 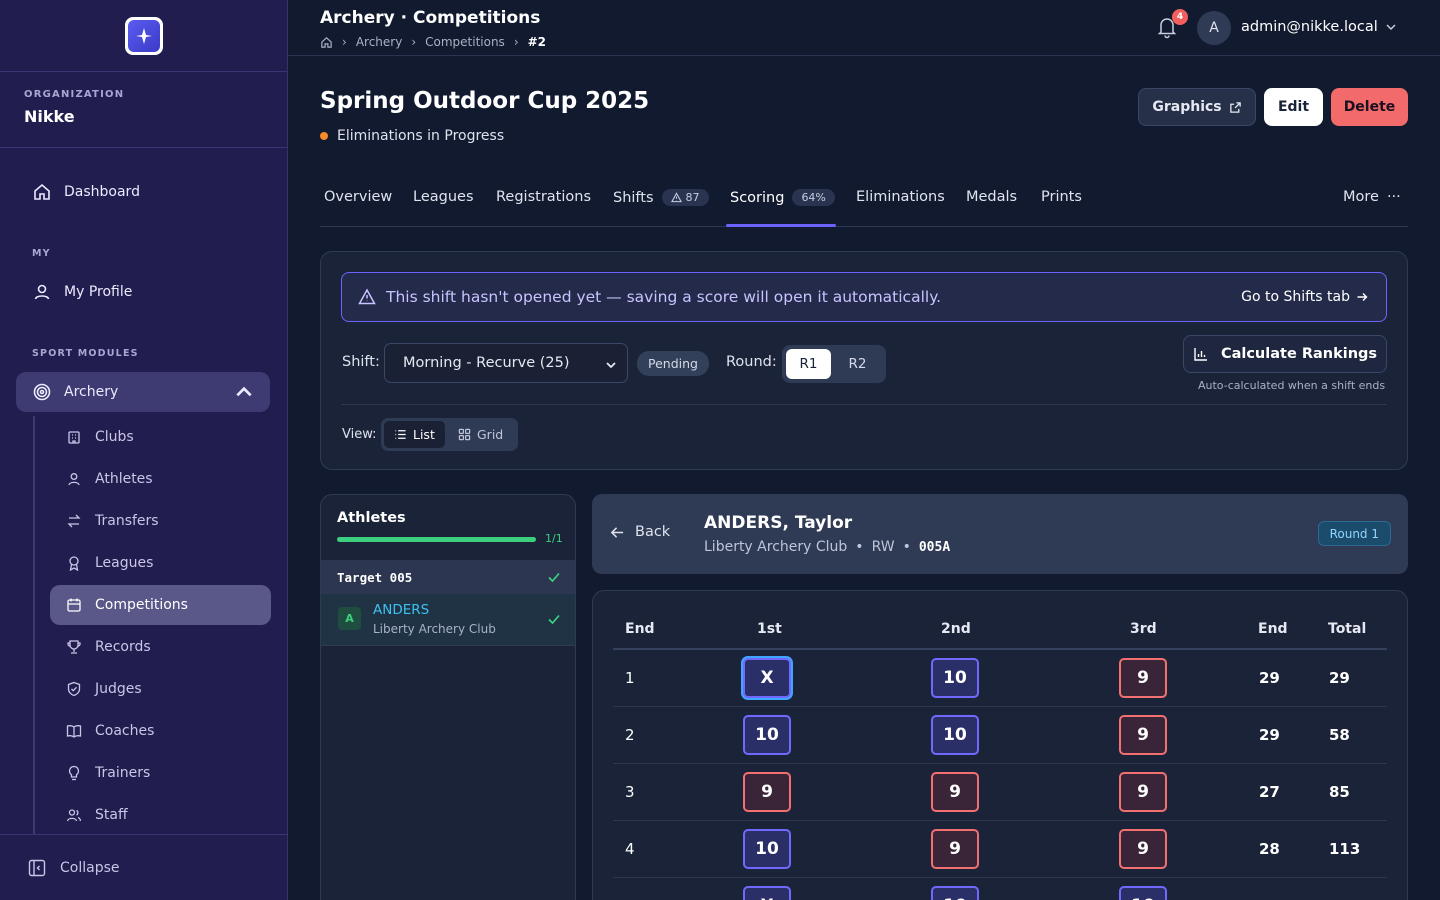 What do you see at coordinates (991, 197) in the screenshot?
I see `tab-medals: Medals` at bounding box center [991, 197].